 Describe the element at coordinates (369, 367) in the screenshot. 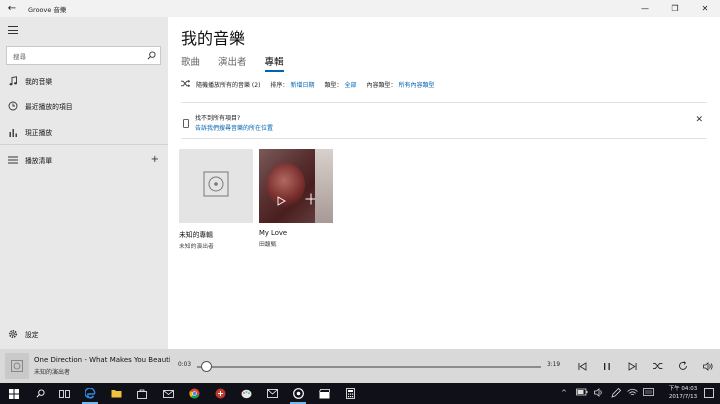

I see `seek-bar` at that location.